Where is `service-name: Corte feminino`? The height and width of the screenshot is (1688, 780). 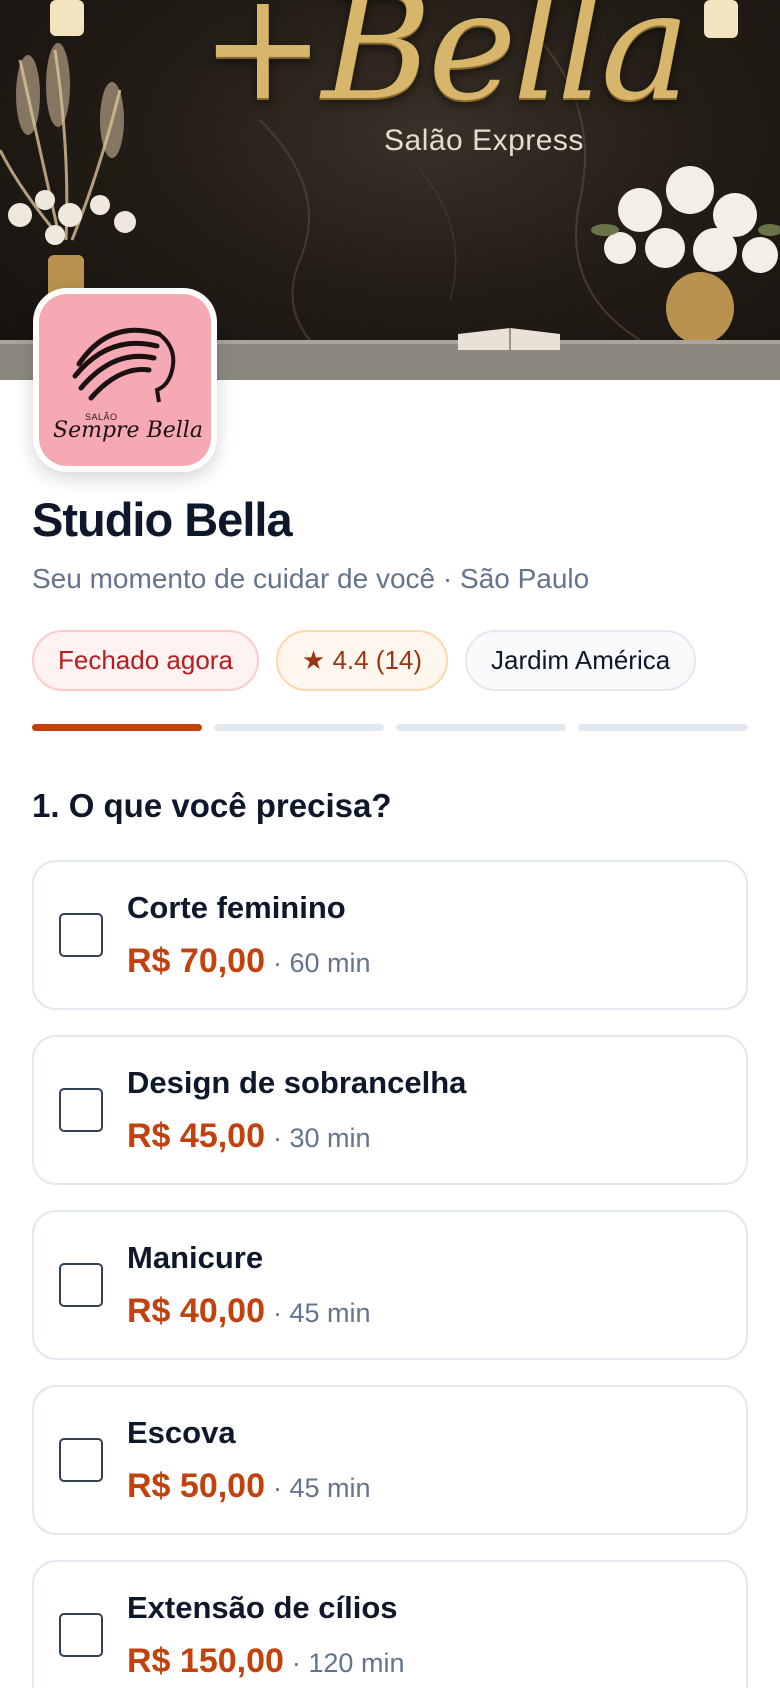
service-name: Corte feminino is located at coordinates (236, 907).